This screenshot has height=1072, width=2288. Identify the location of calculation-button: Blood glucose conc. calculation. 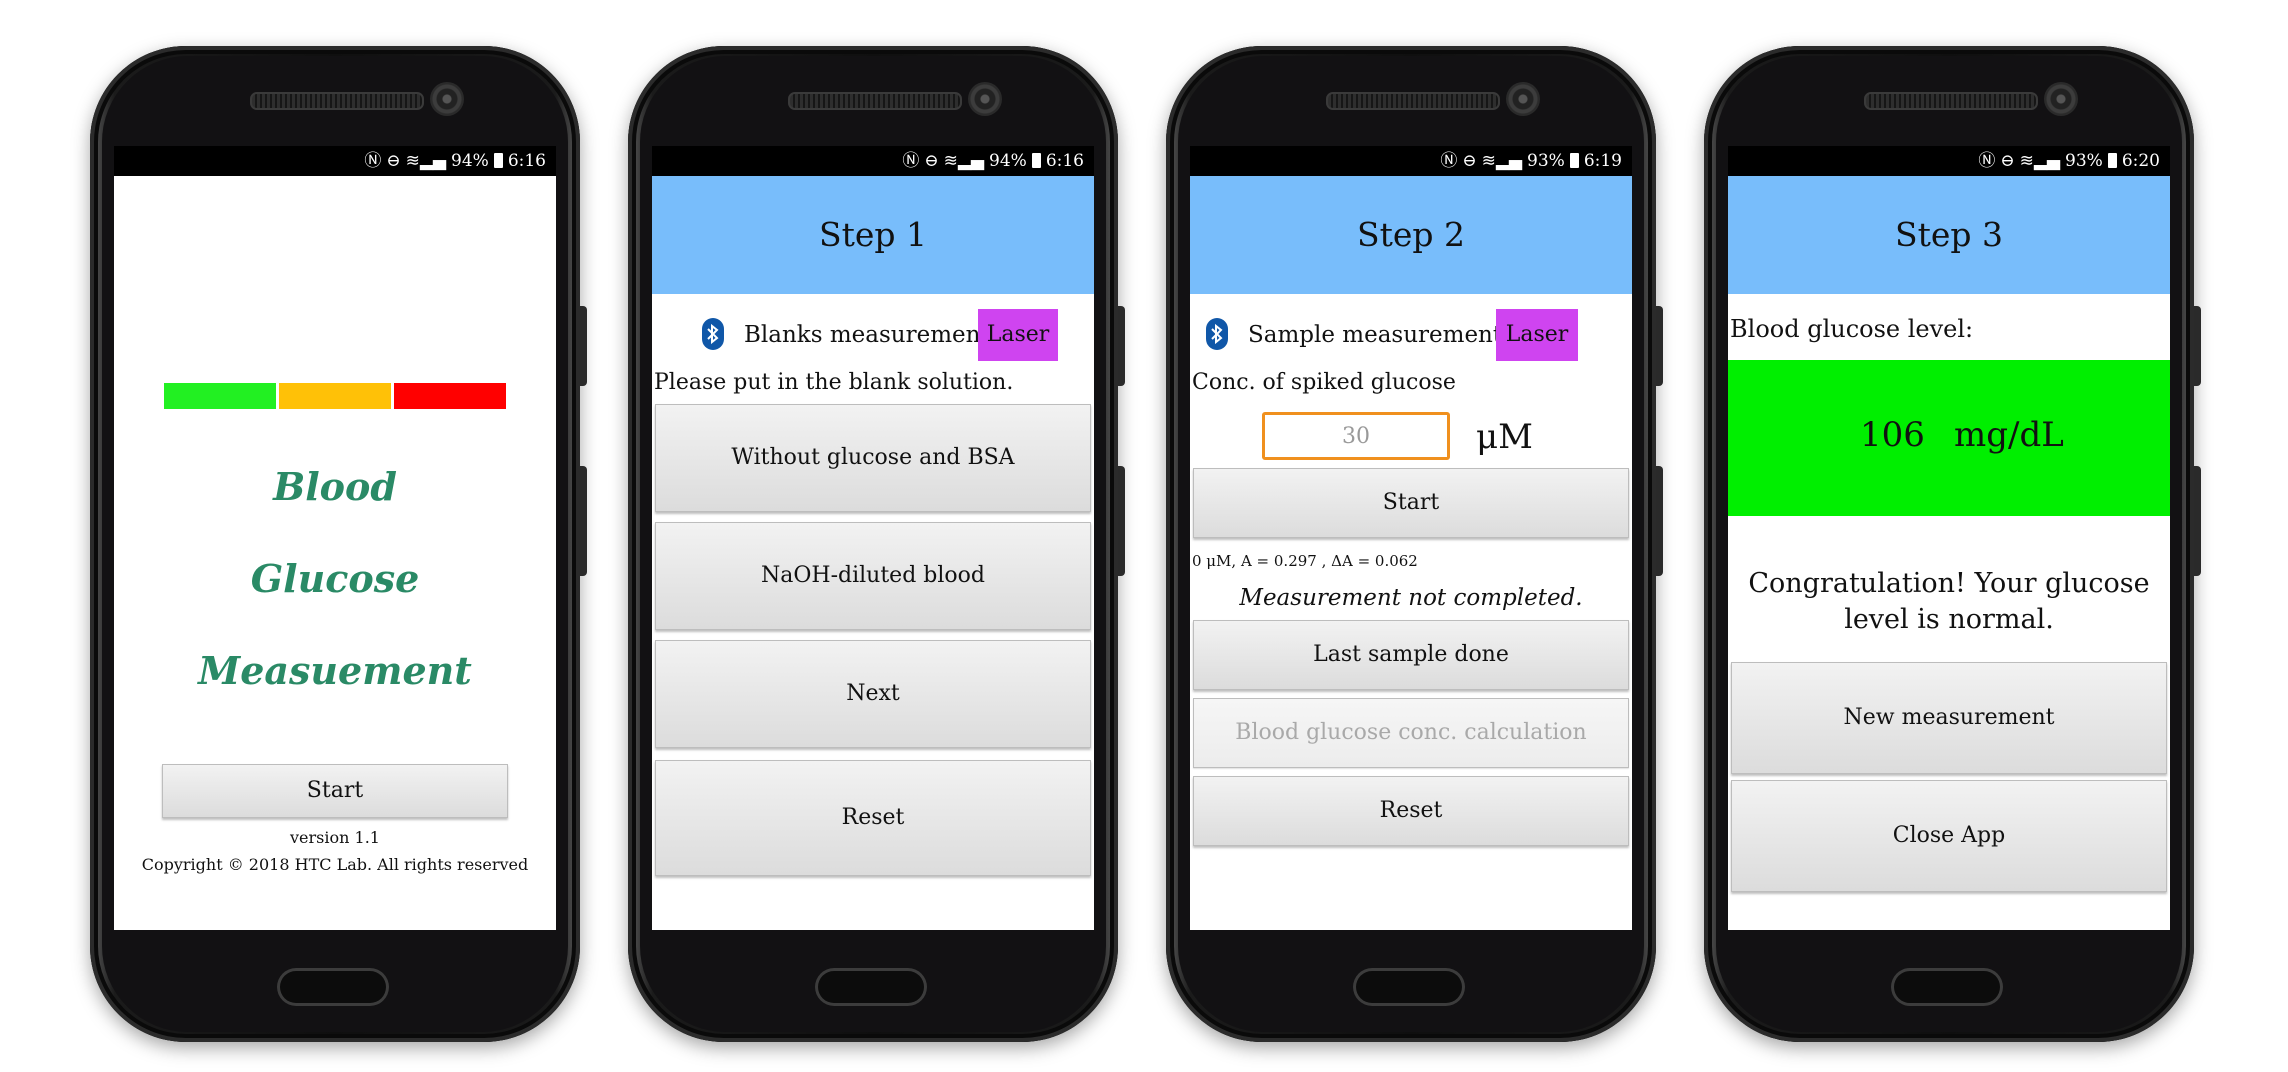
(1411, 733).